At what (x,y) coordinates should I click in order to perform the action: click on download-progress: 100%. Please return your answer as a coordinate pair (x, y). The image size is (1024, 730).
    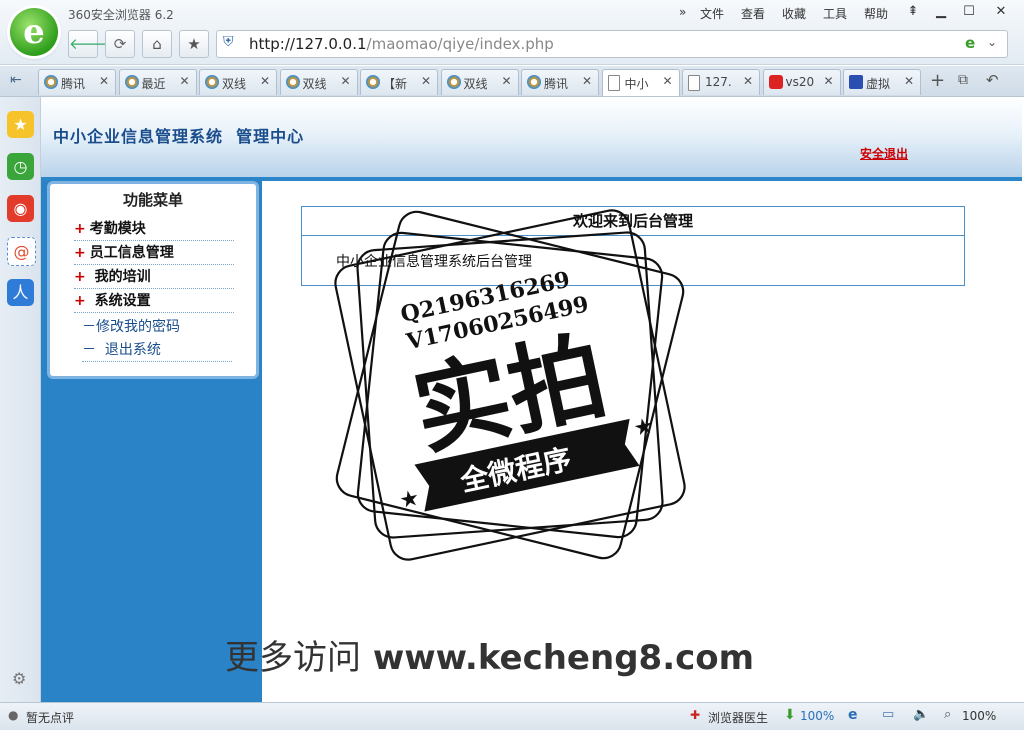
    Looking at the image, I should click on (817, 716).